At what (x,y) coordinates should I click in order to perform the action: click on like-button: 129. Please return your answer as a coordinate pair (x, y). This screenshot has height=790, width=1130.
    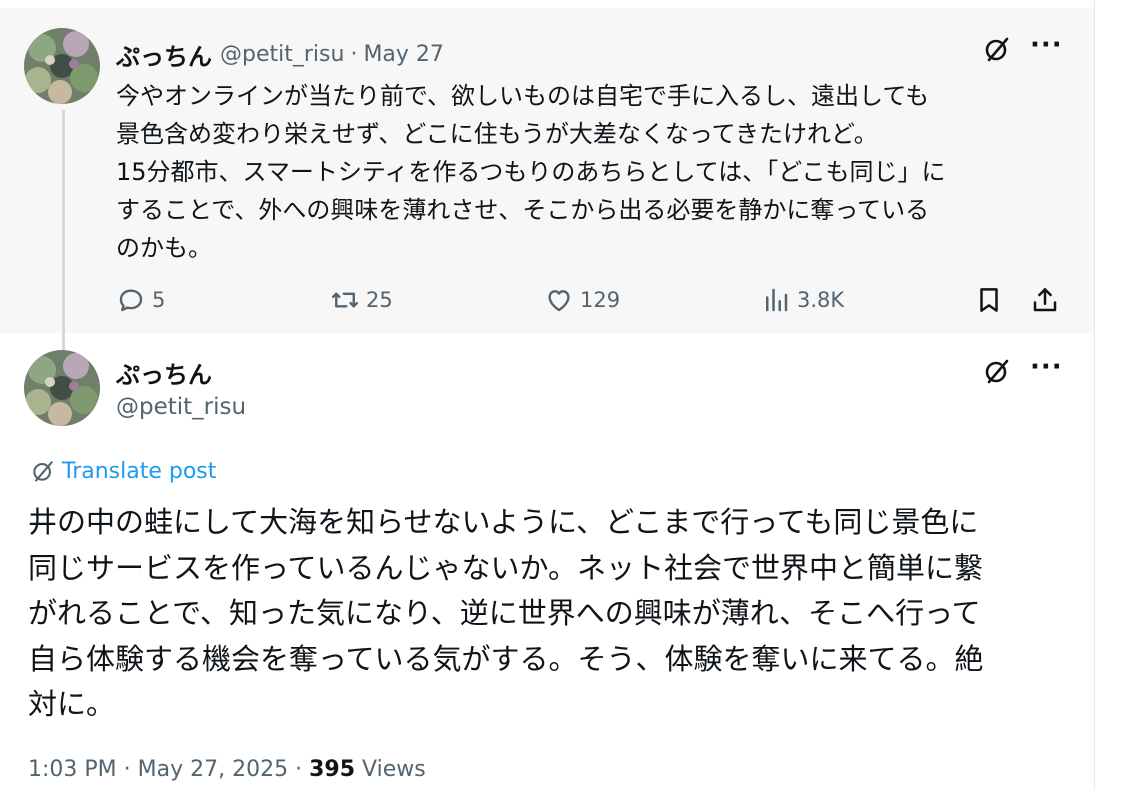
    Looking at the image, I should click on (582, 300).